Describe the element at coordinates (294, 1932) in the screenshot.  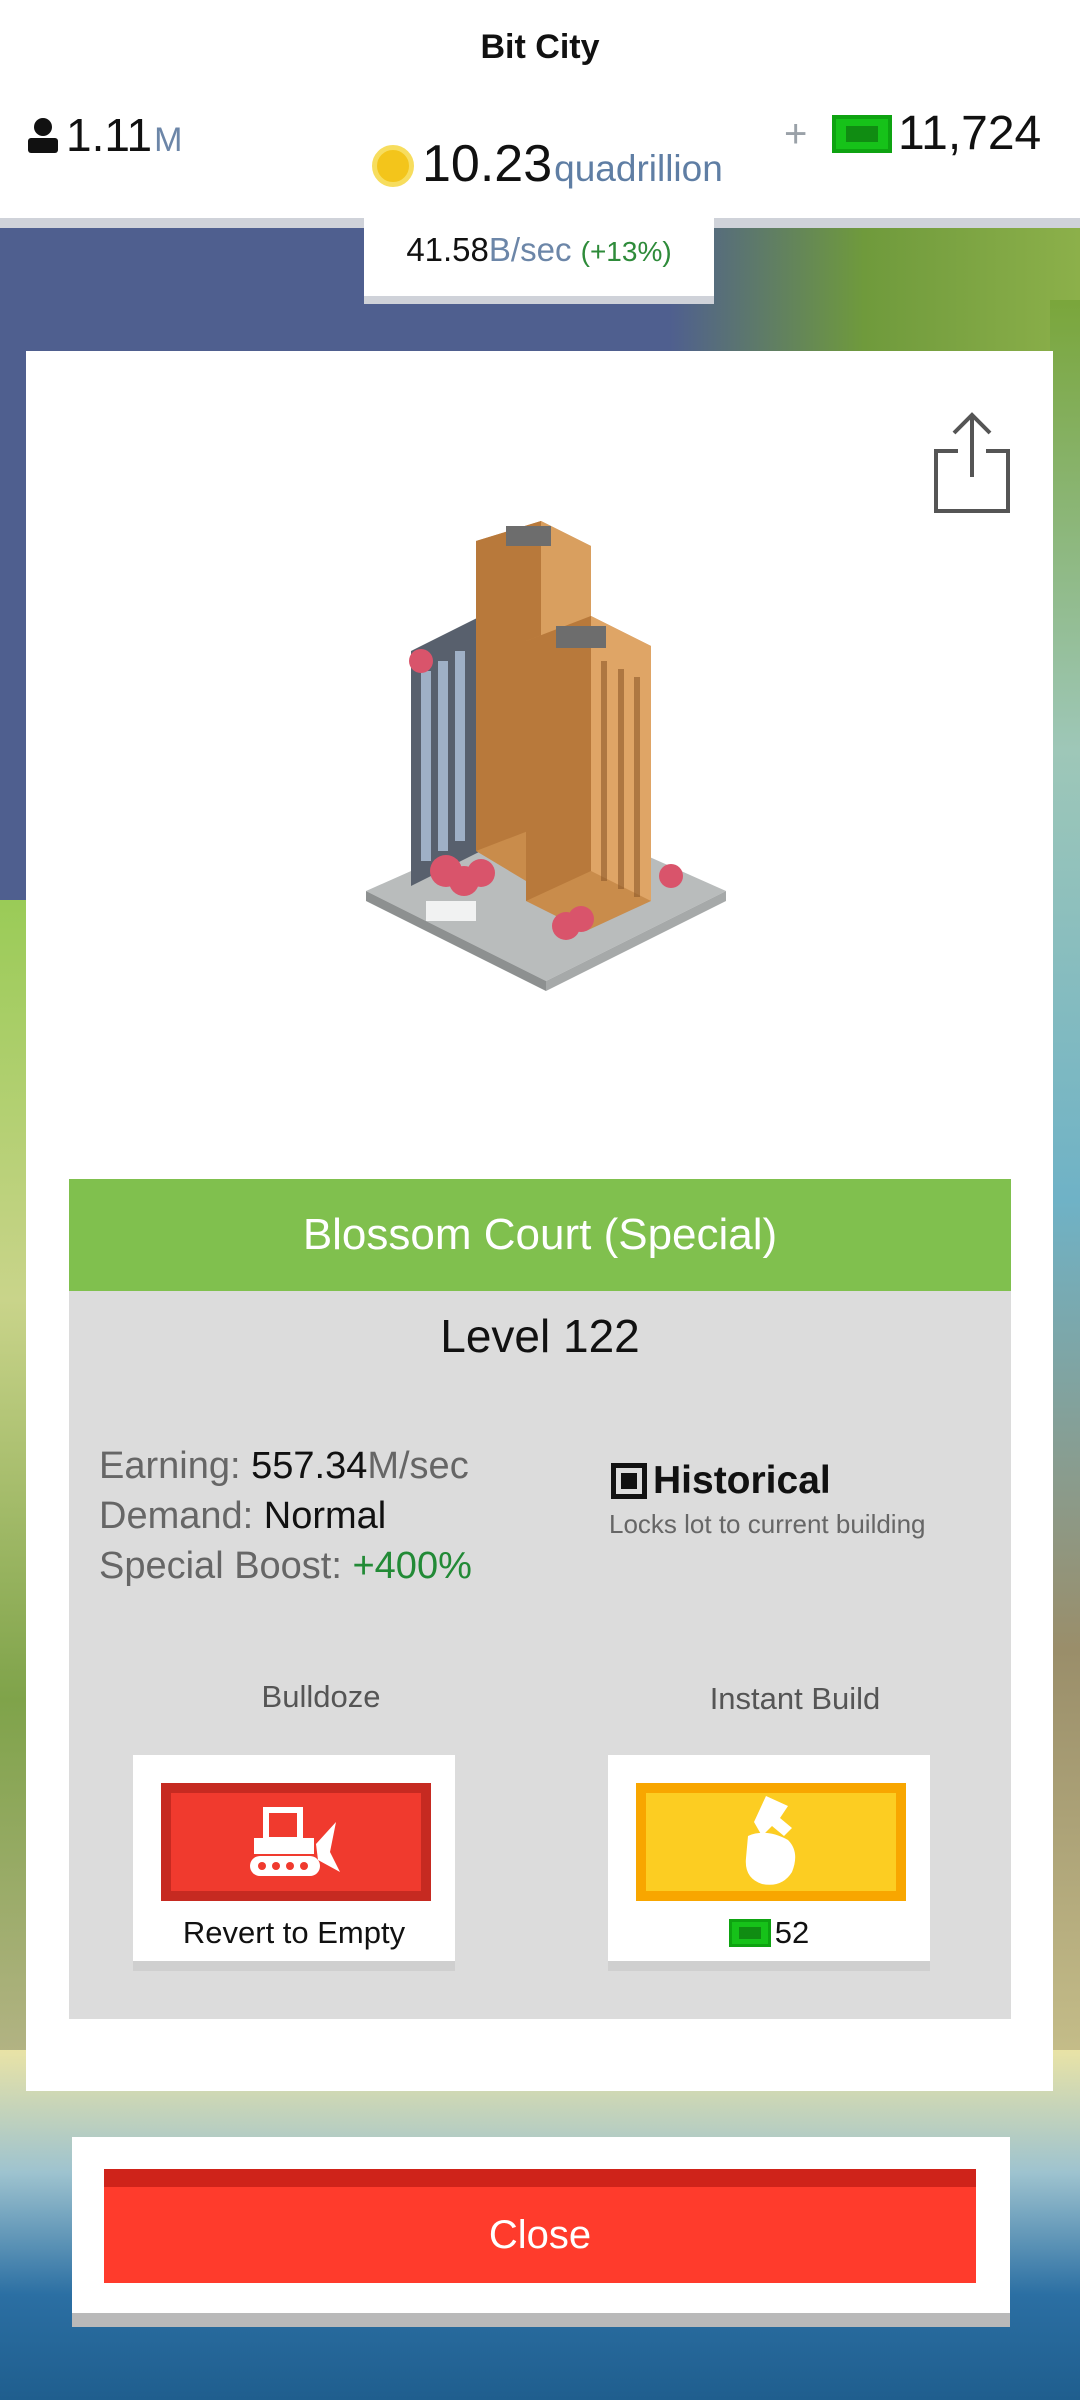
I see `revert-to-empty-caption: Revert to Empty` at that location.